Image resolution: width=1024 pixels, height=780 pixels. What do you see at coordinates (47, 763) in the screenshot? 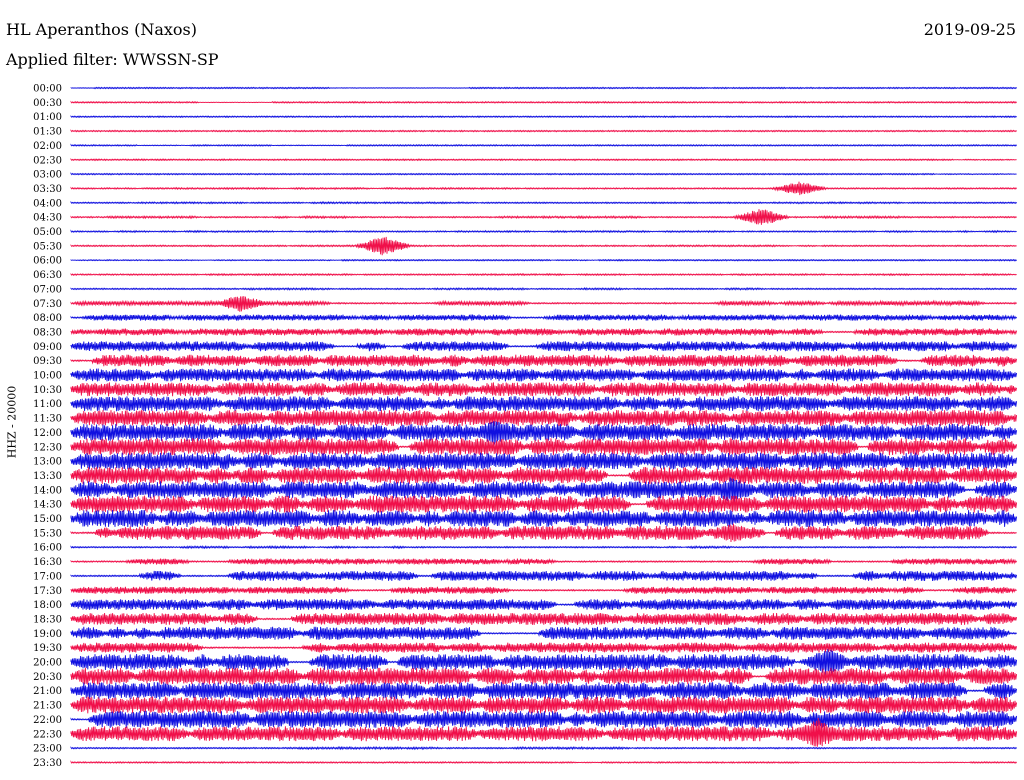
I see `time-label: 23:30` at bounding box center [47, 763].